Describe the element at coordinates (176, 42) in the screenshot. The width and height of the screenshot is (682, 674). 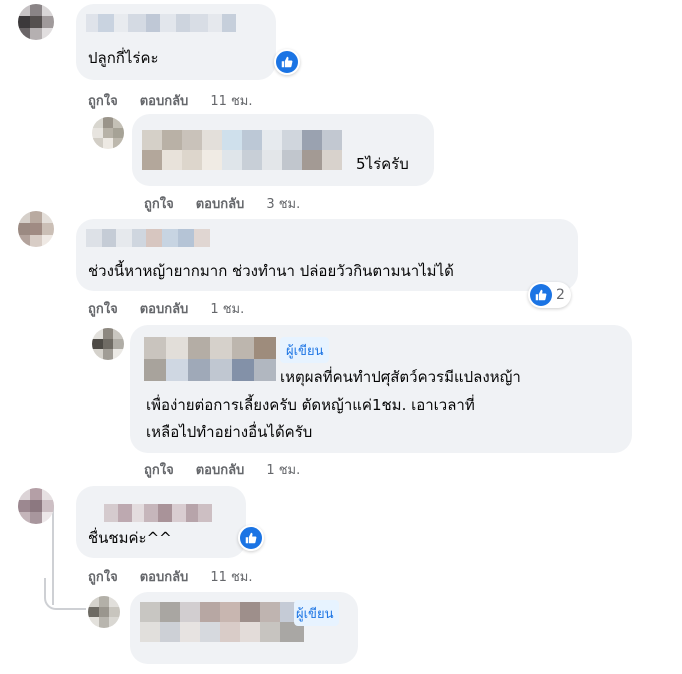
I see `comment-bubble: ปลูกกี่ไร่คะ` at that location.